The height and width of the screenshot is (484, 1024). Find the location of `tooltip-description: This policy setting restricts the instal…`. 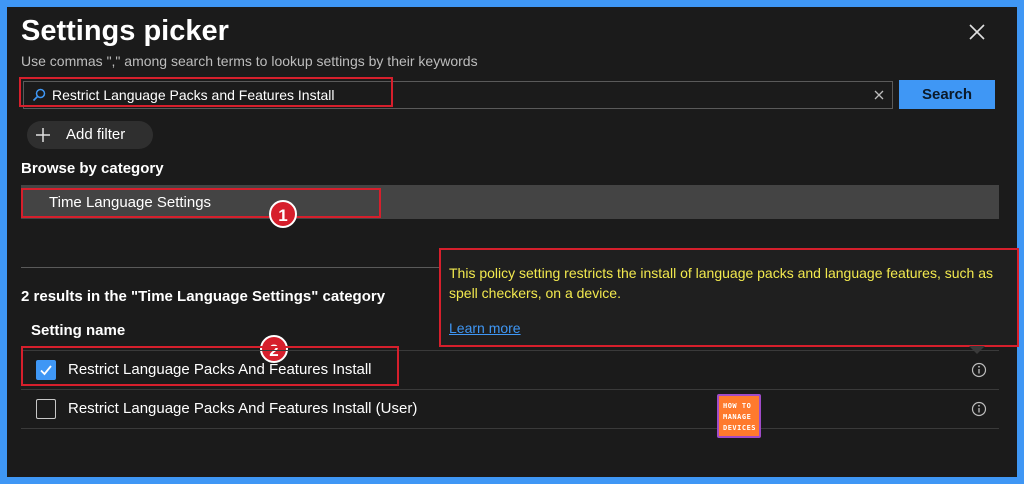

tooltip-description: This policy setting restricts the instal… is located at coordinates (721, 283).